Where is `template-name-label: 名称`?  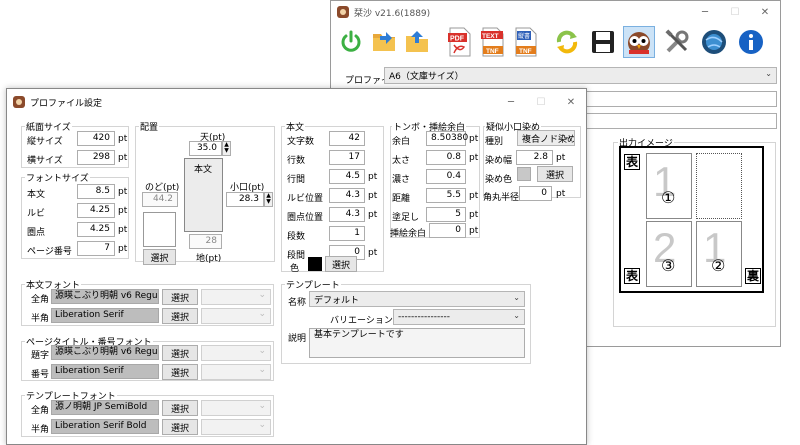
template-name-label: 名称 is located at coordinates (297, 303).